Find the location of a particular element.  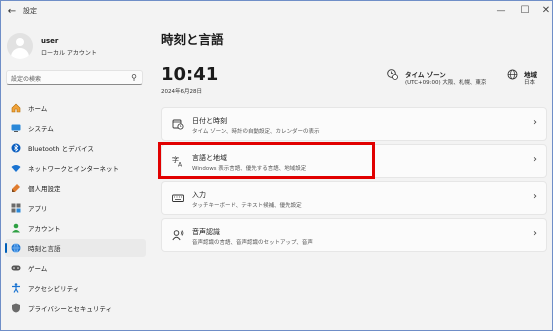

card-description: 音声認識の言語、音声認識のセットアップ、音声 is located at coordinates (252, 243).